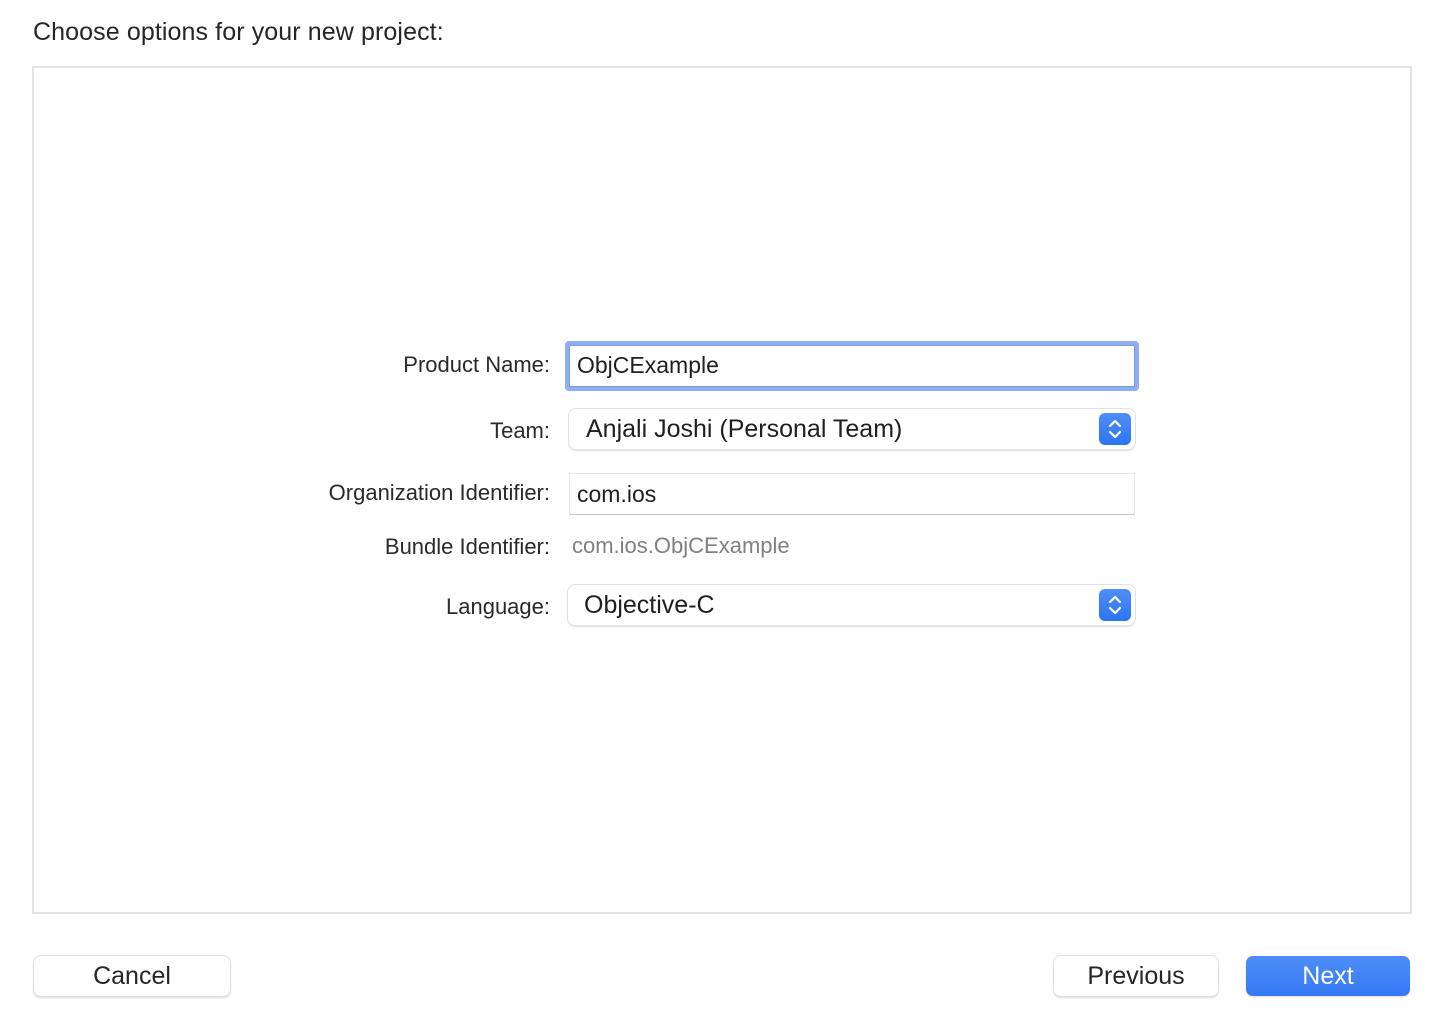 Image resolution: width=1440 pixels, height=1032 pixels. What do you see at coordinates (852, 494) in the screenshot?
I see `organization-identifier-field: com.ios` at bounding box center [852, 494].